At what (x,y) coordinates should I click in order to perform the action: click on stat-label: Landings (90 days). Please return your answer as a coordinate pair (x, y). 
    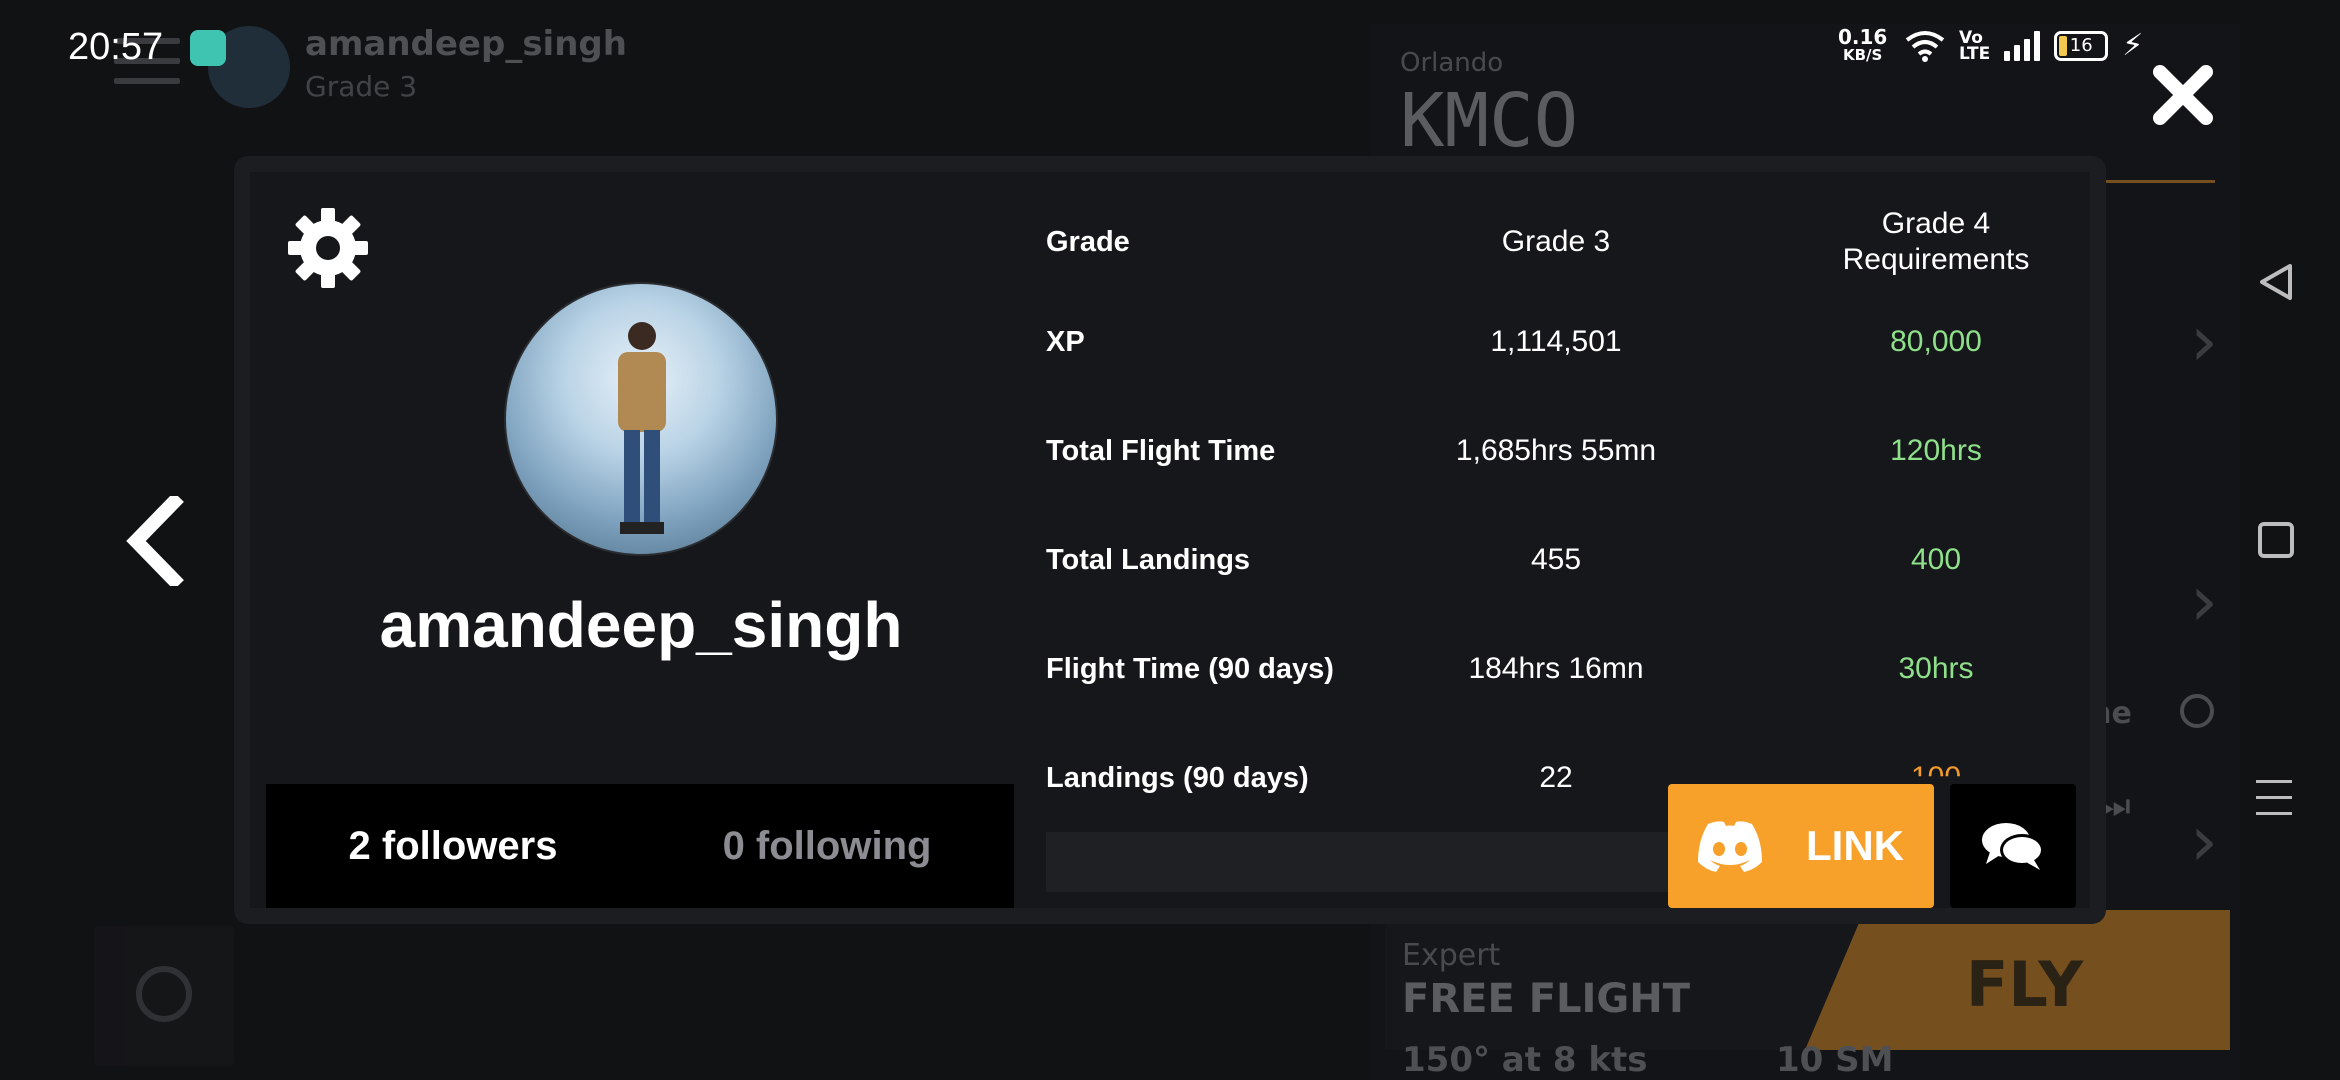
    Looking at the image, I should click on (1177, 778).